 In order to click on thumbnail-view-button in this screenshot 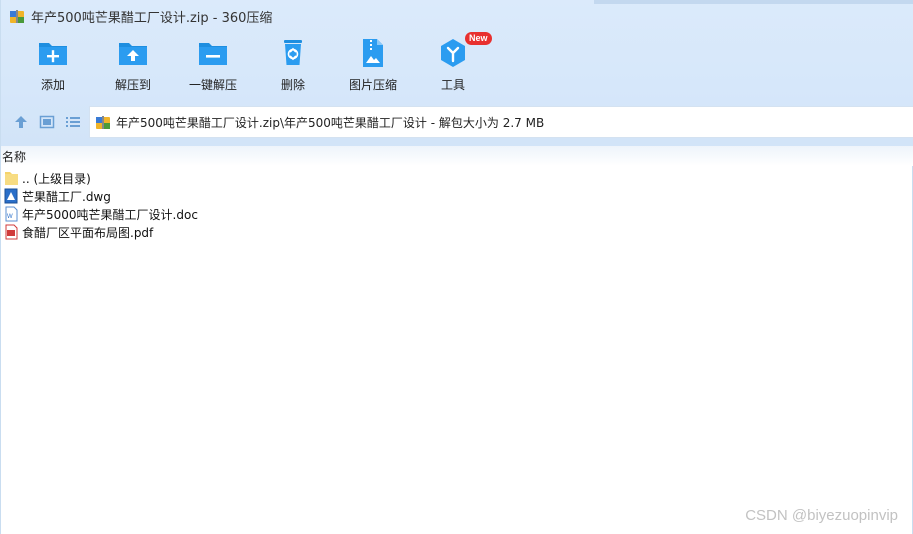, I will do `click(47, 122)`.